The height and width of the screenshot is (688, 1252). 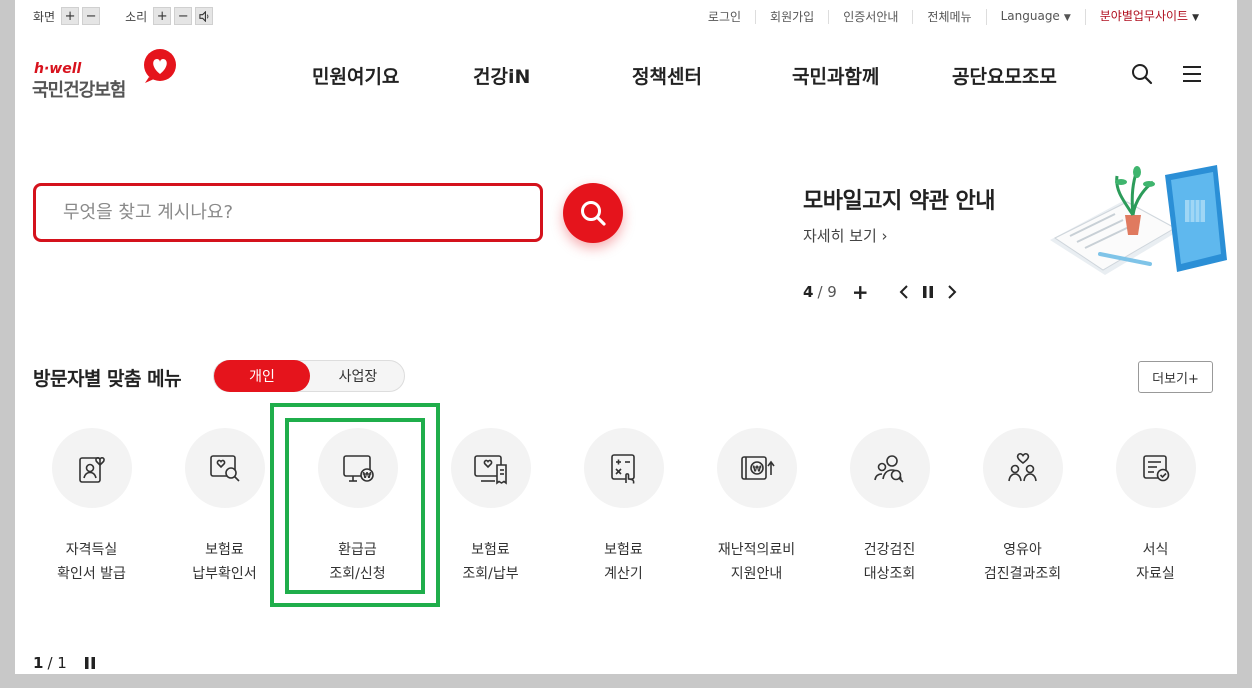 I want to click on calculator-icon, so click(x=622, y=469).